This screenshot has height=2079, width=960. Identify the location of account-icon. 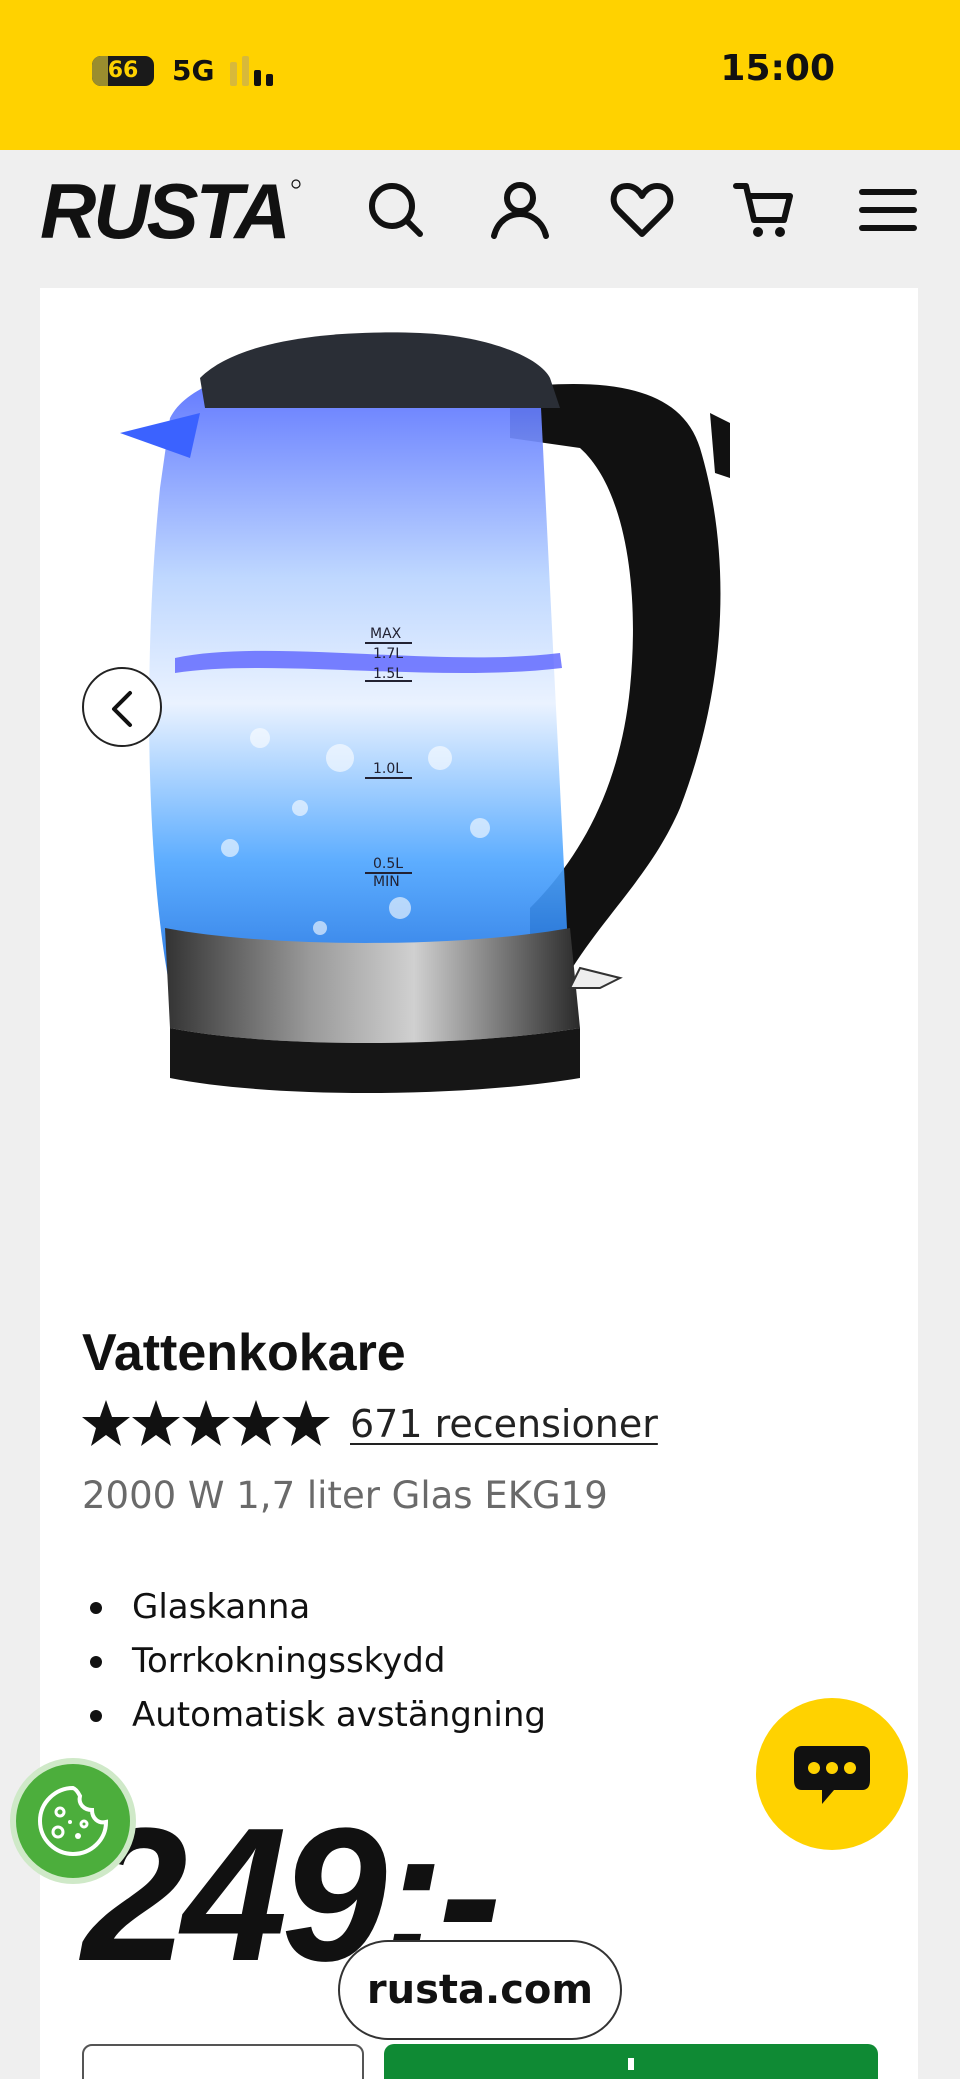
(520, 210).